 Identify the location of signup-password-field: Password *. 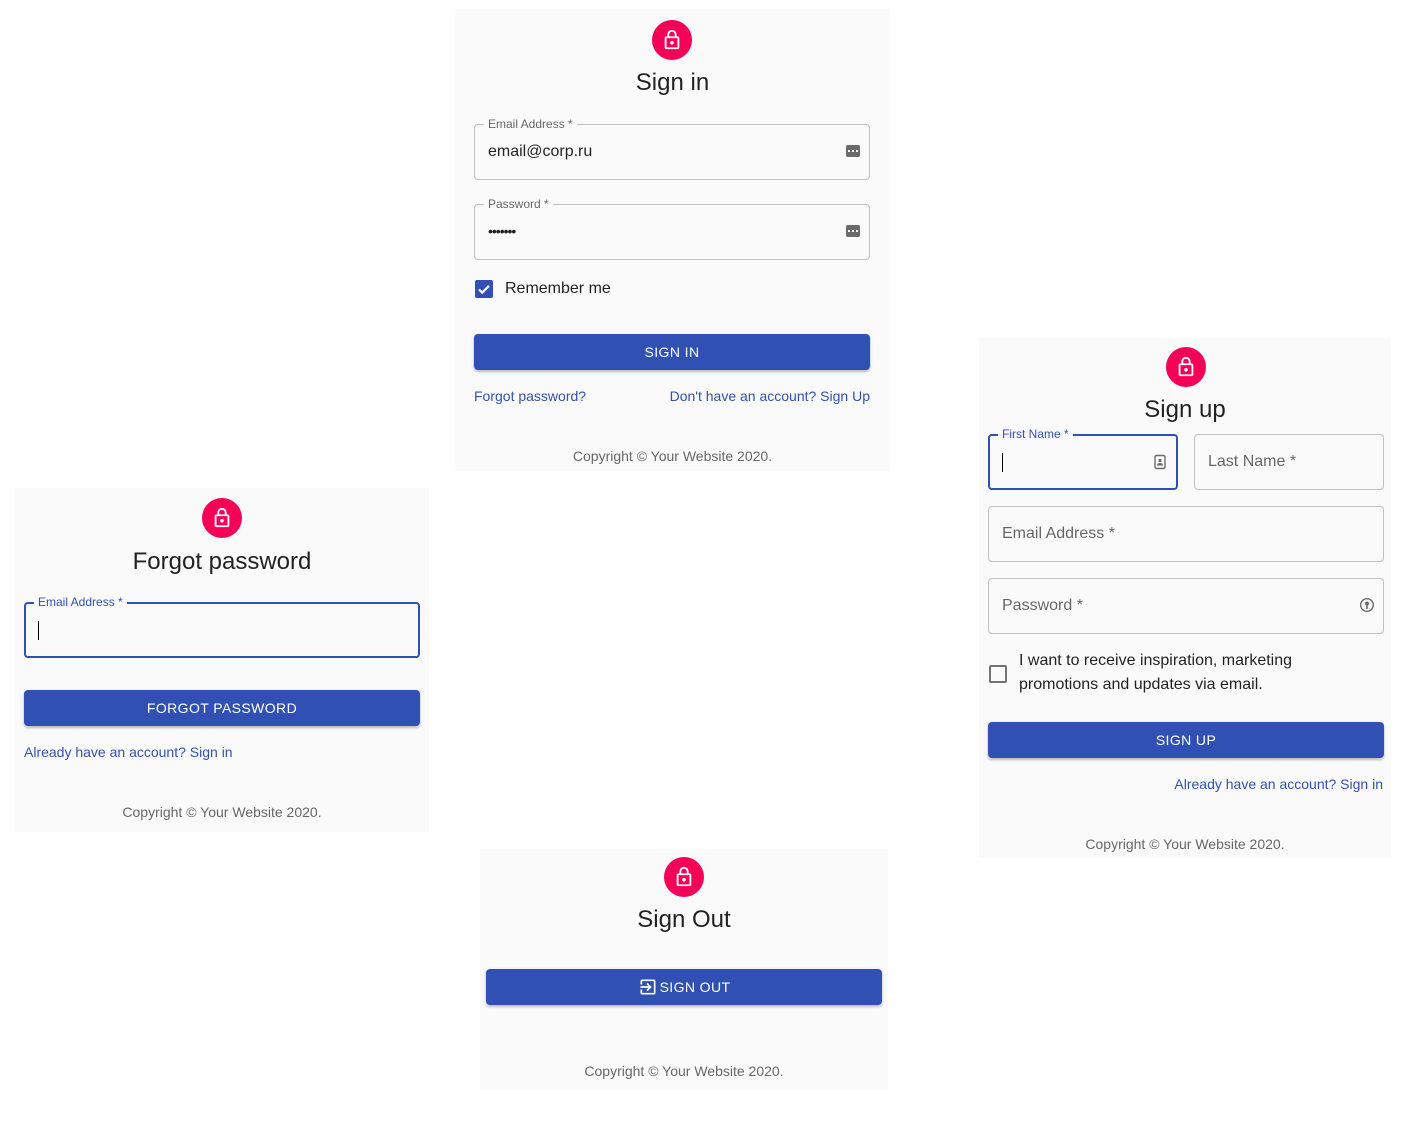
(1186, 606).